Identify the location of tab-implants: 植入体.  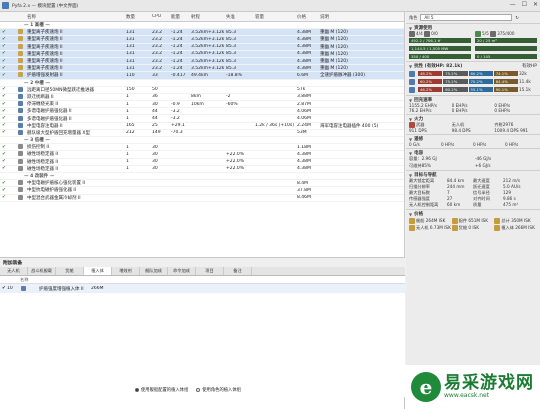
(98, 271).